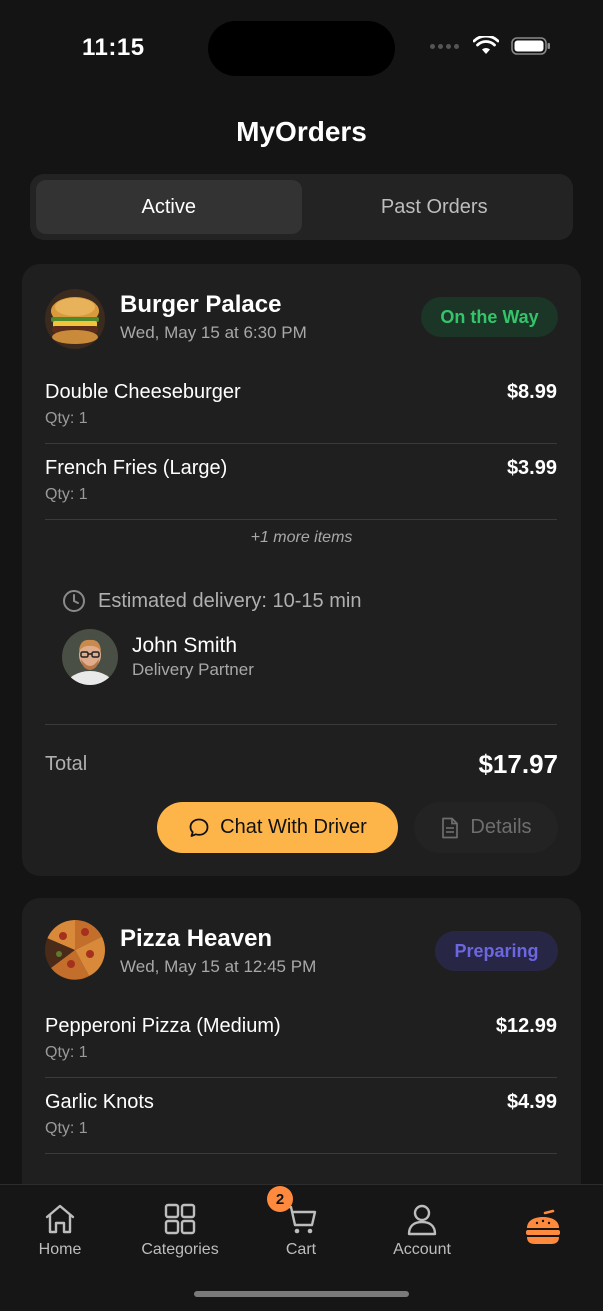 The height and width of the screenshot is (1311, 603). I want to click on dynamic-island, so click(301, 48).